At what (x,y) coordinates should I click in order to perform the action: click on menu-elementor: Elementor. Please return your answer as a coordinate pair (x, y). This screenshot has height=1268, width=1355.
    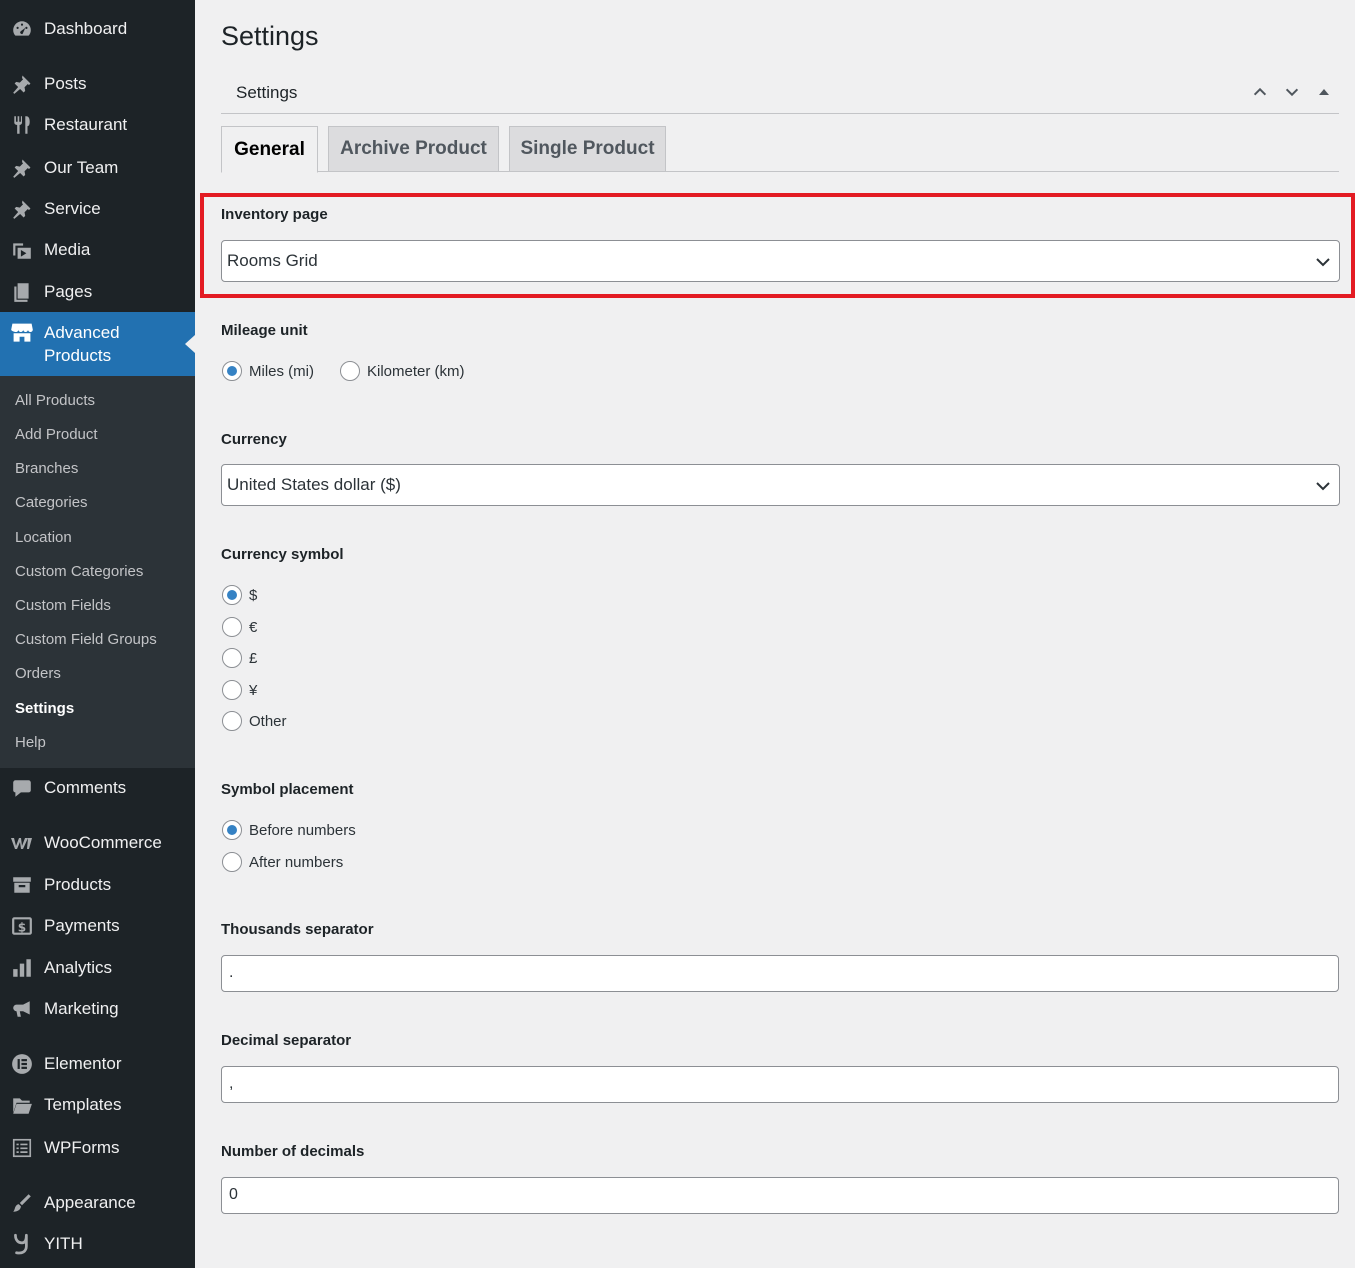
    Looking at the image, I should click on (97, 1064).